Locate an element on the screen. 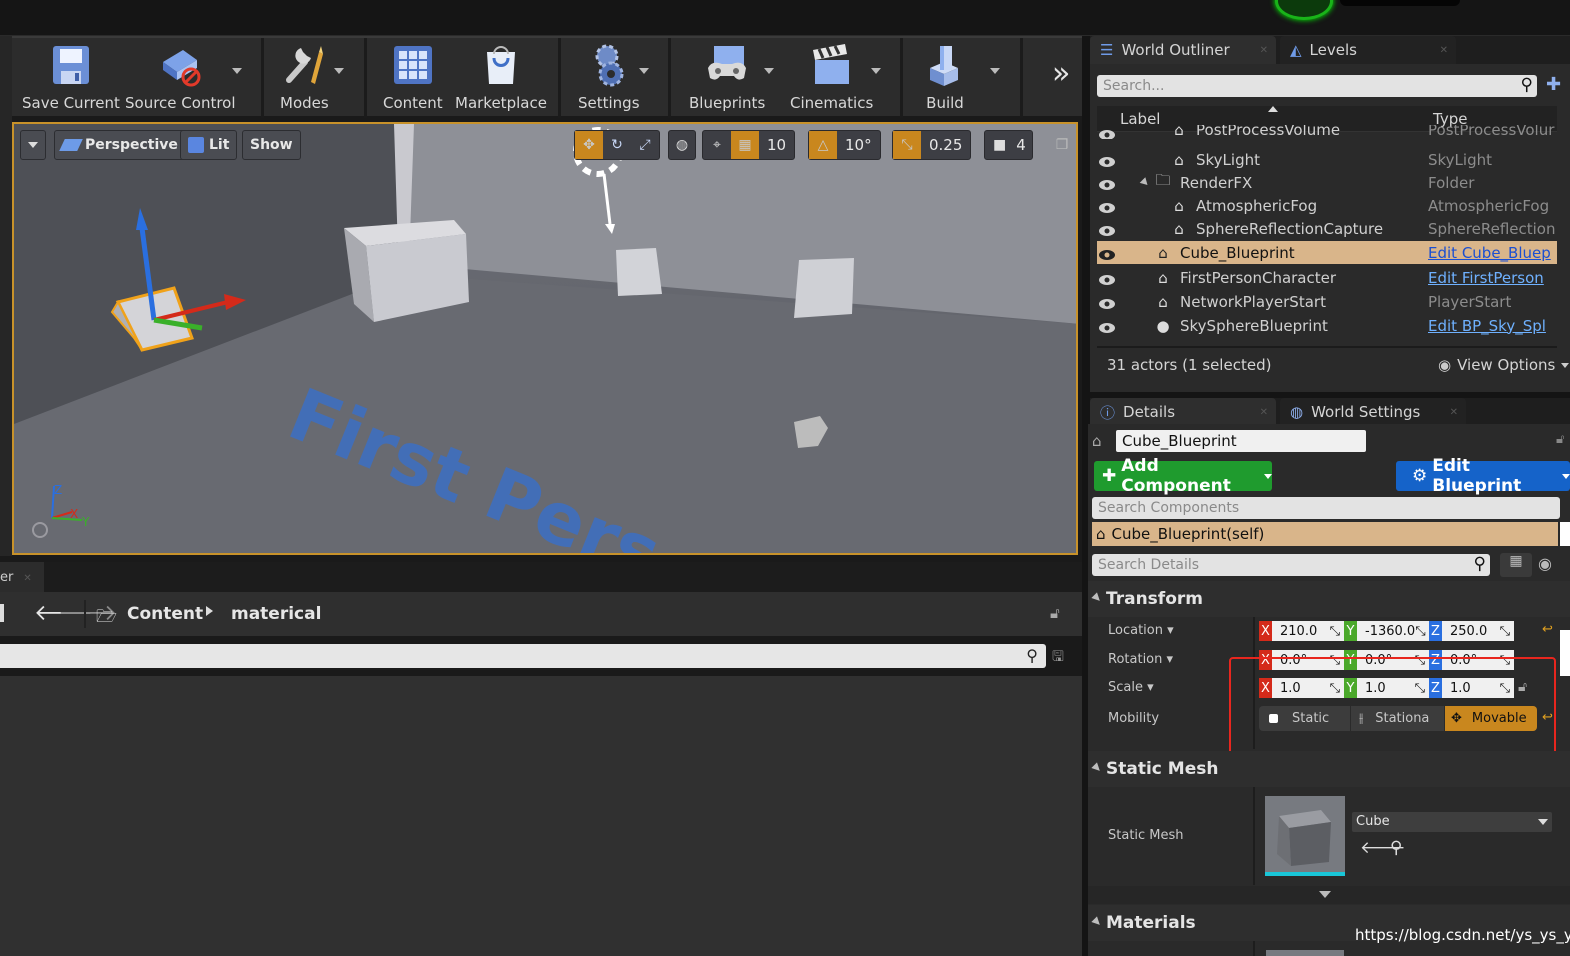 The image size is (1570, 956). marketplace-button: Marketplace is located at coordinates (501, 78).